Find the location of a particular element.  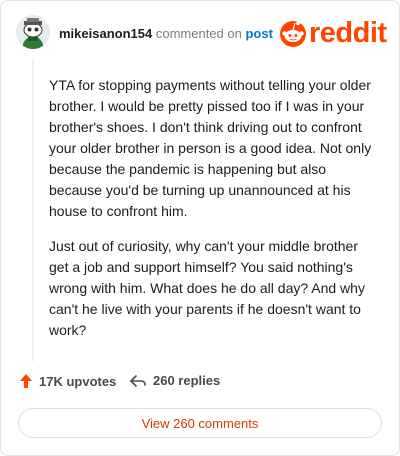

view-comments-button: View 260 comments is located at coordinates (200, 423).